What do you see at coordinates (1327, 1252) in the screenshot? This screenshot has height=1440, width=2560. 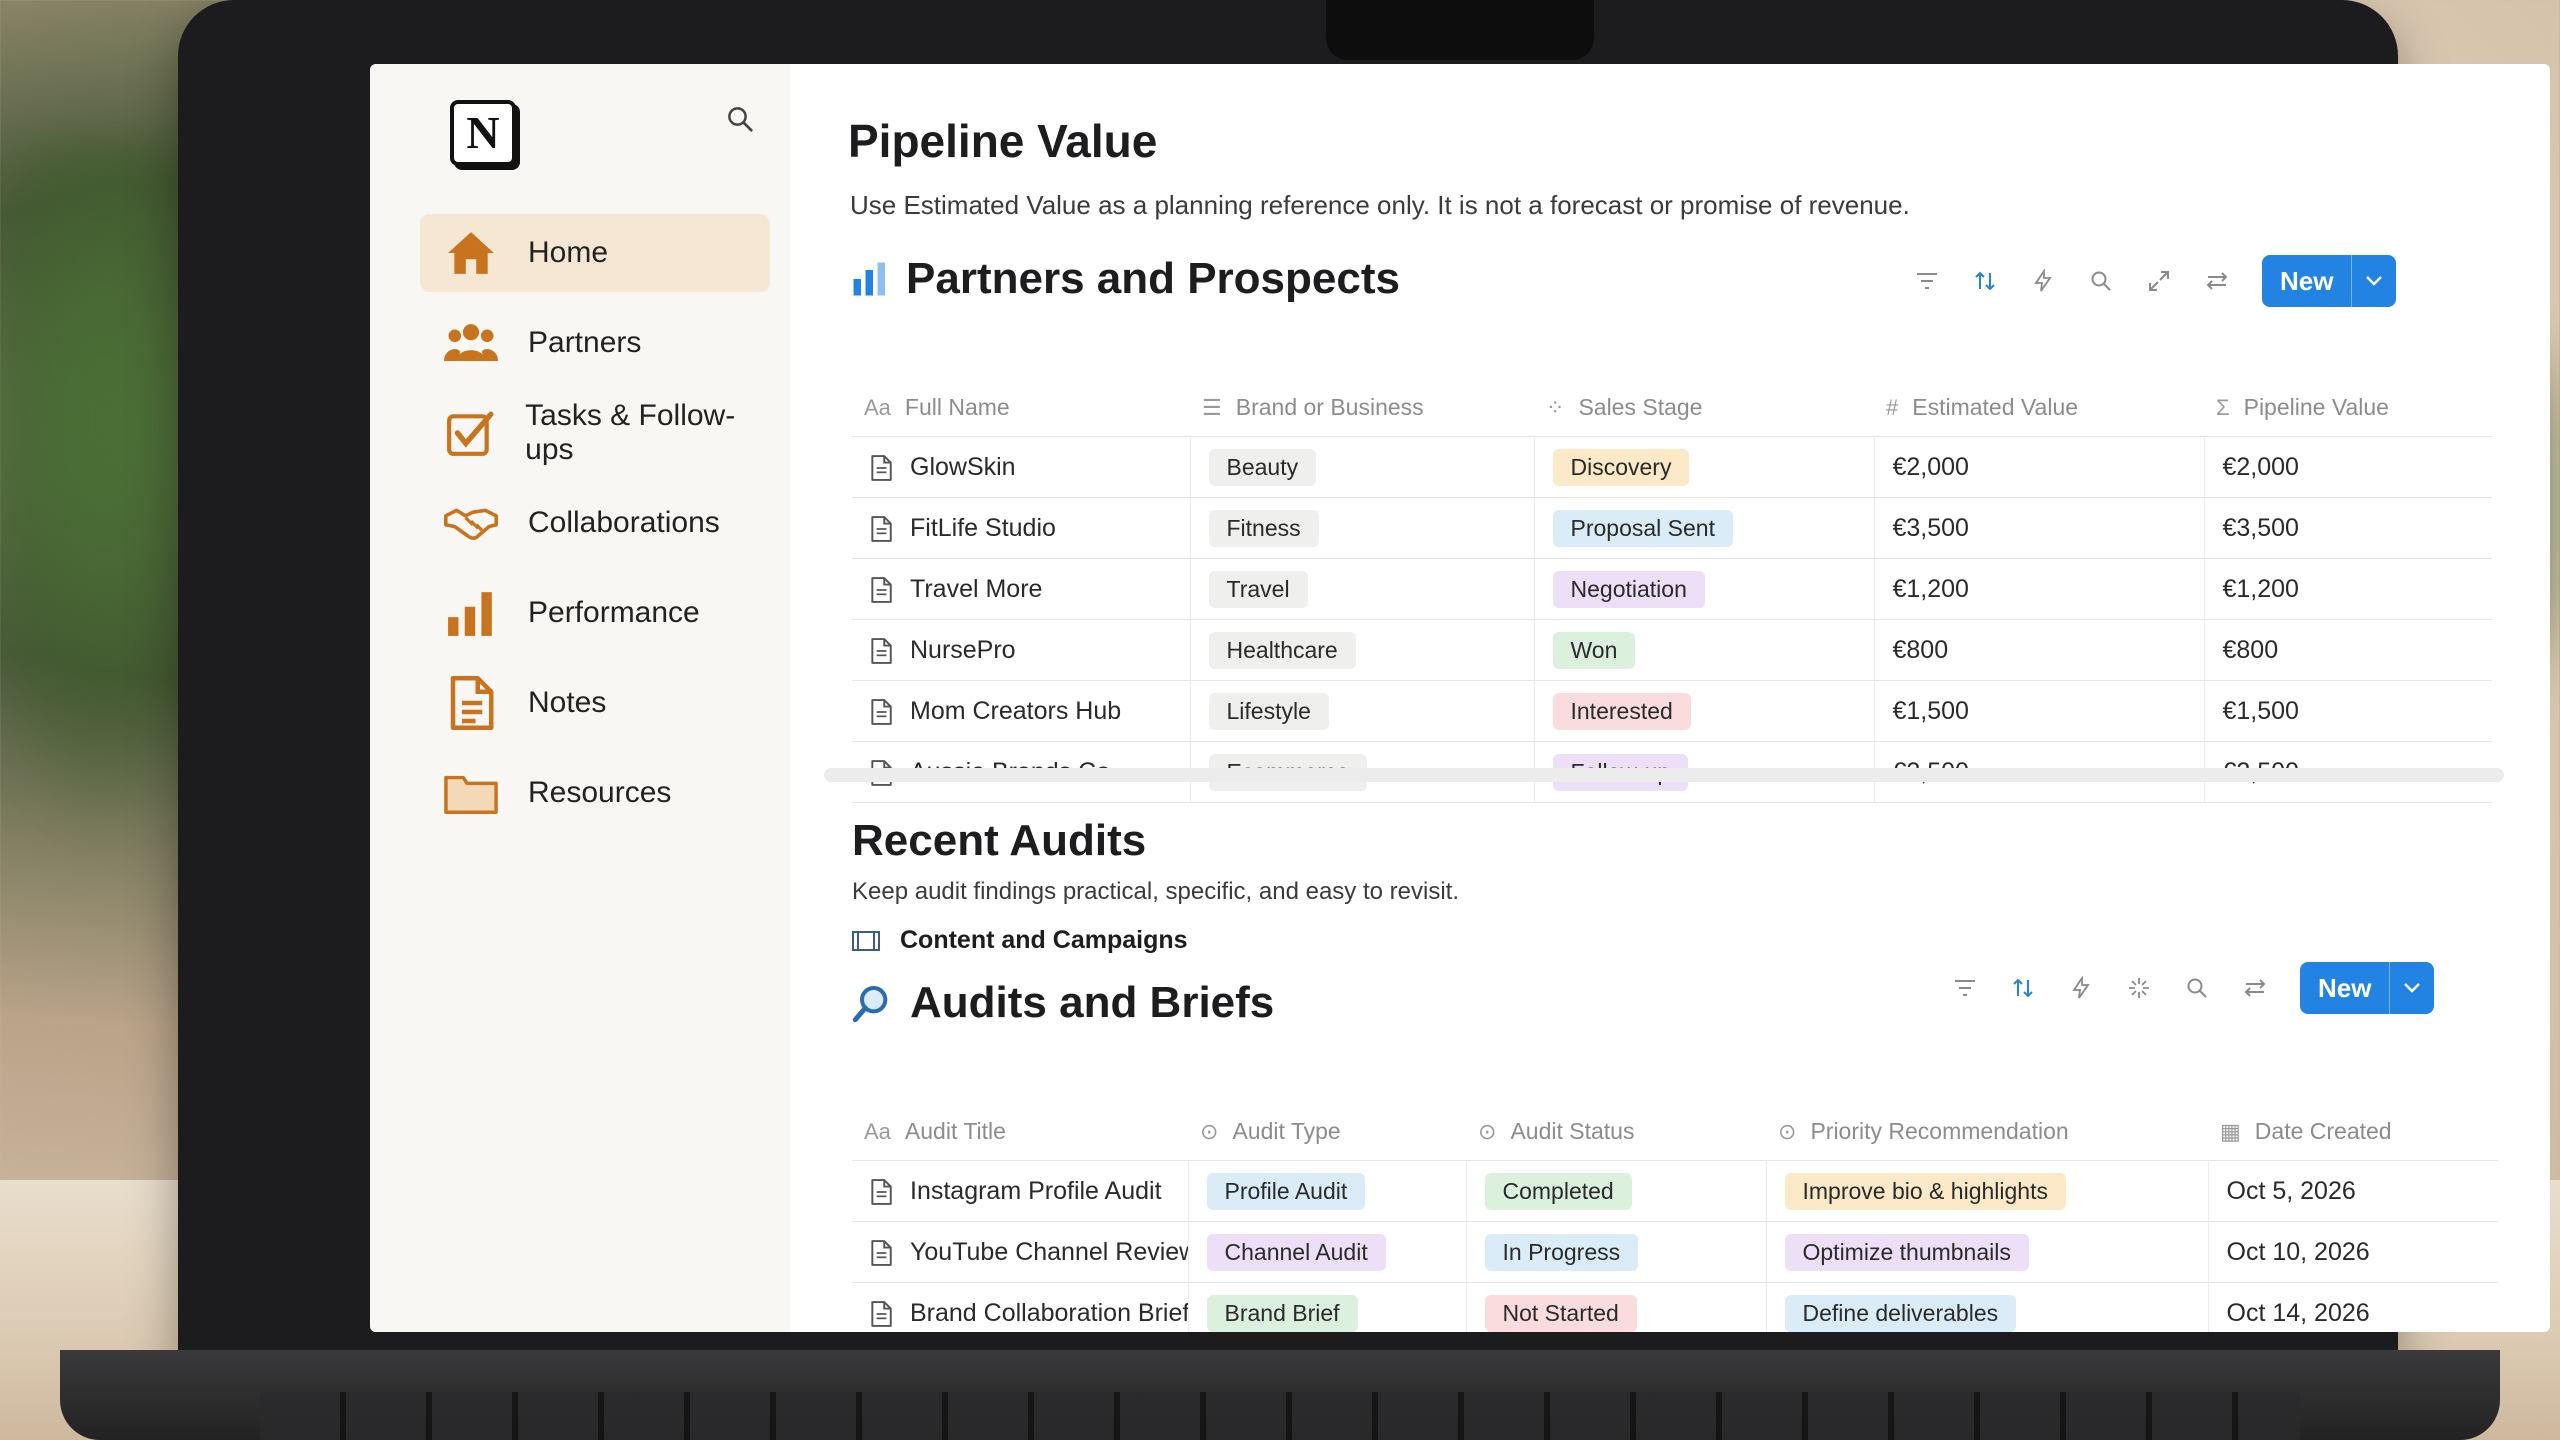 I see `cell-audit-type: Channel Audit` at bounding box center [1327, 1252].